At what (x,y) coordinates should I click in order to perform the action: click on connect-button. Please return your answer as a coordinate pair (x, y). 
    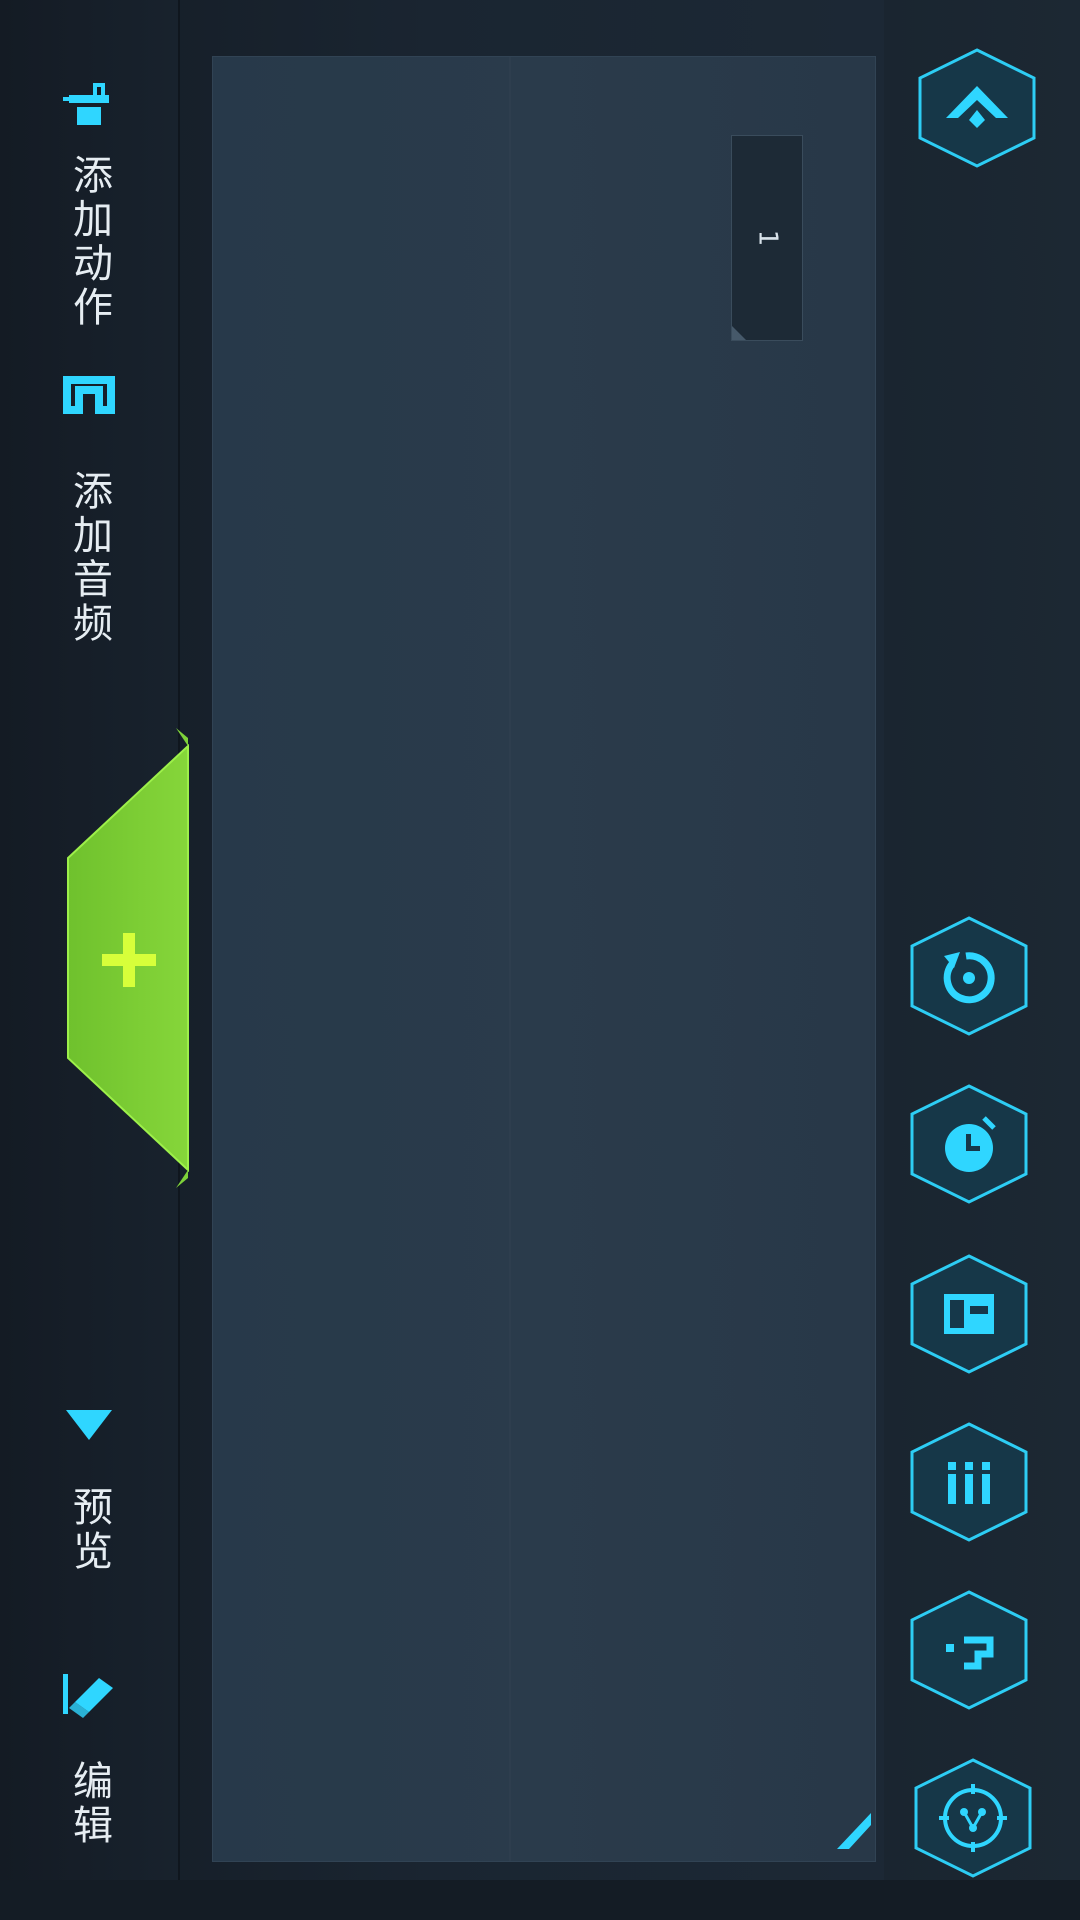
    Looking at the image, I should click on (973, 1818).